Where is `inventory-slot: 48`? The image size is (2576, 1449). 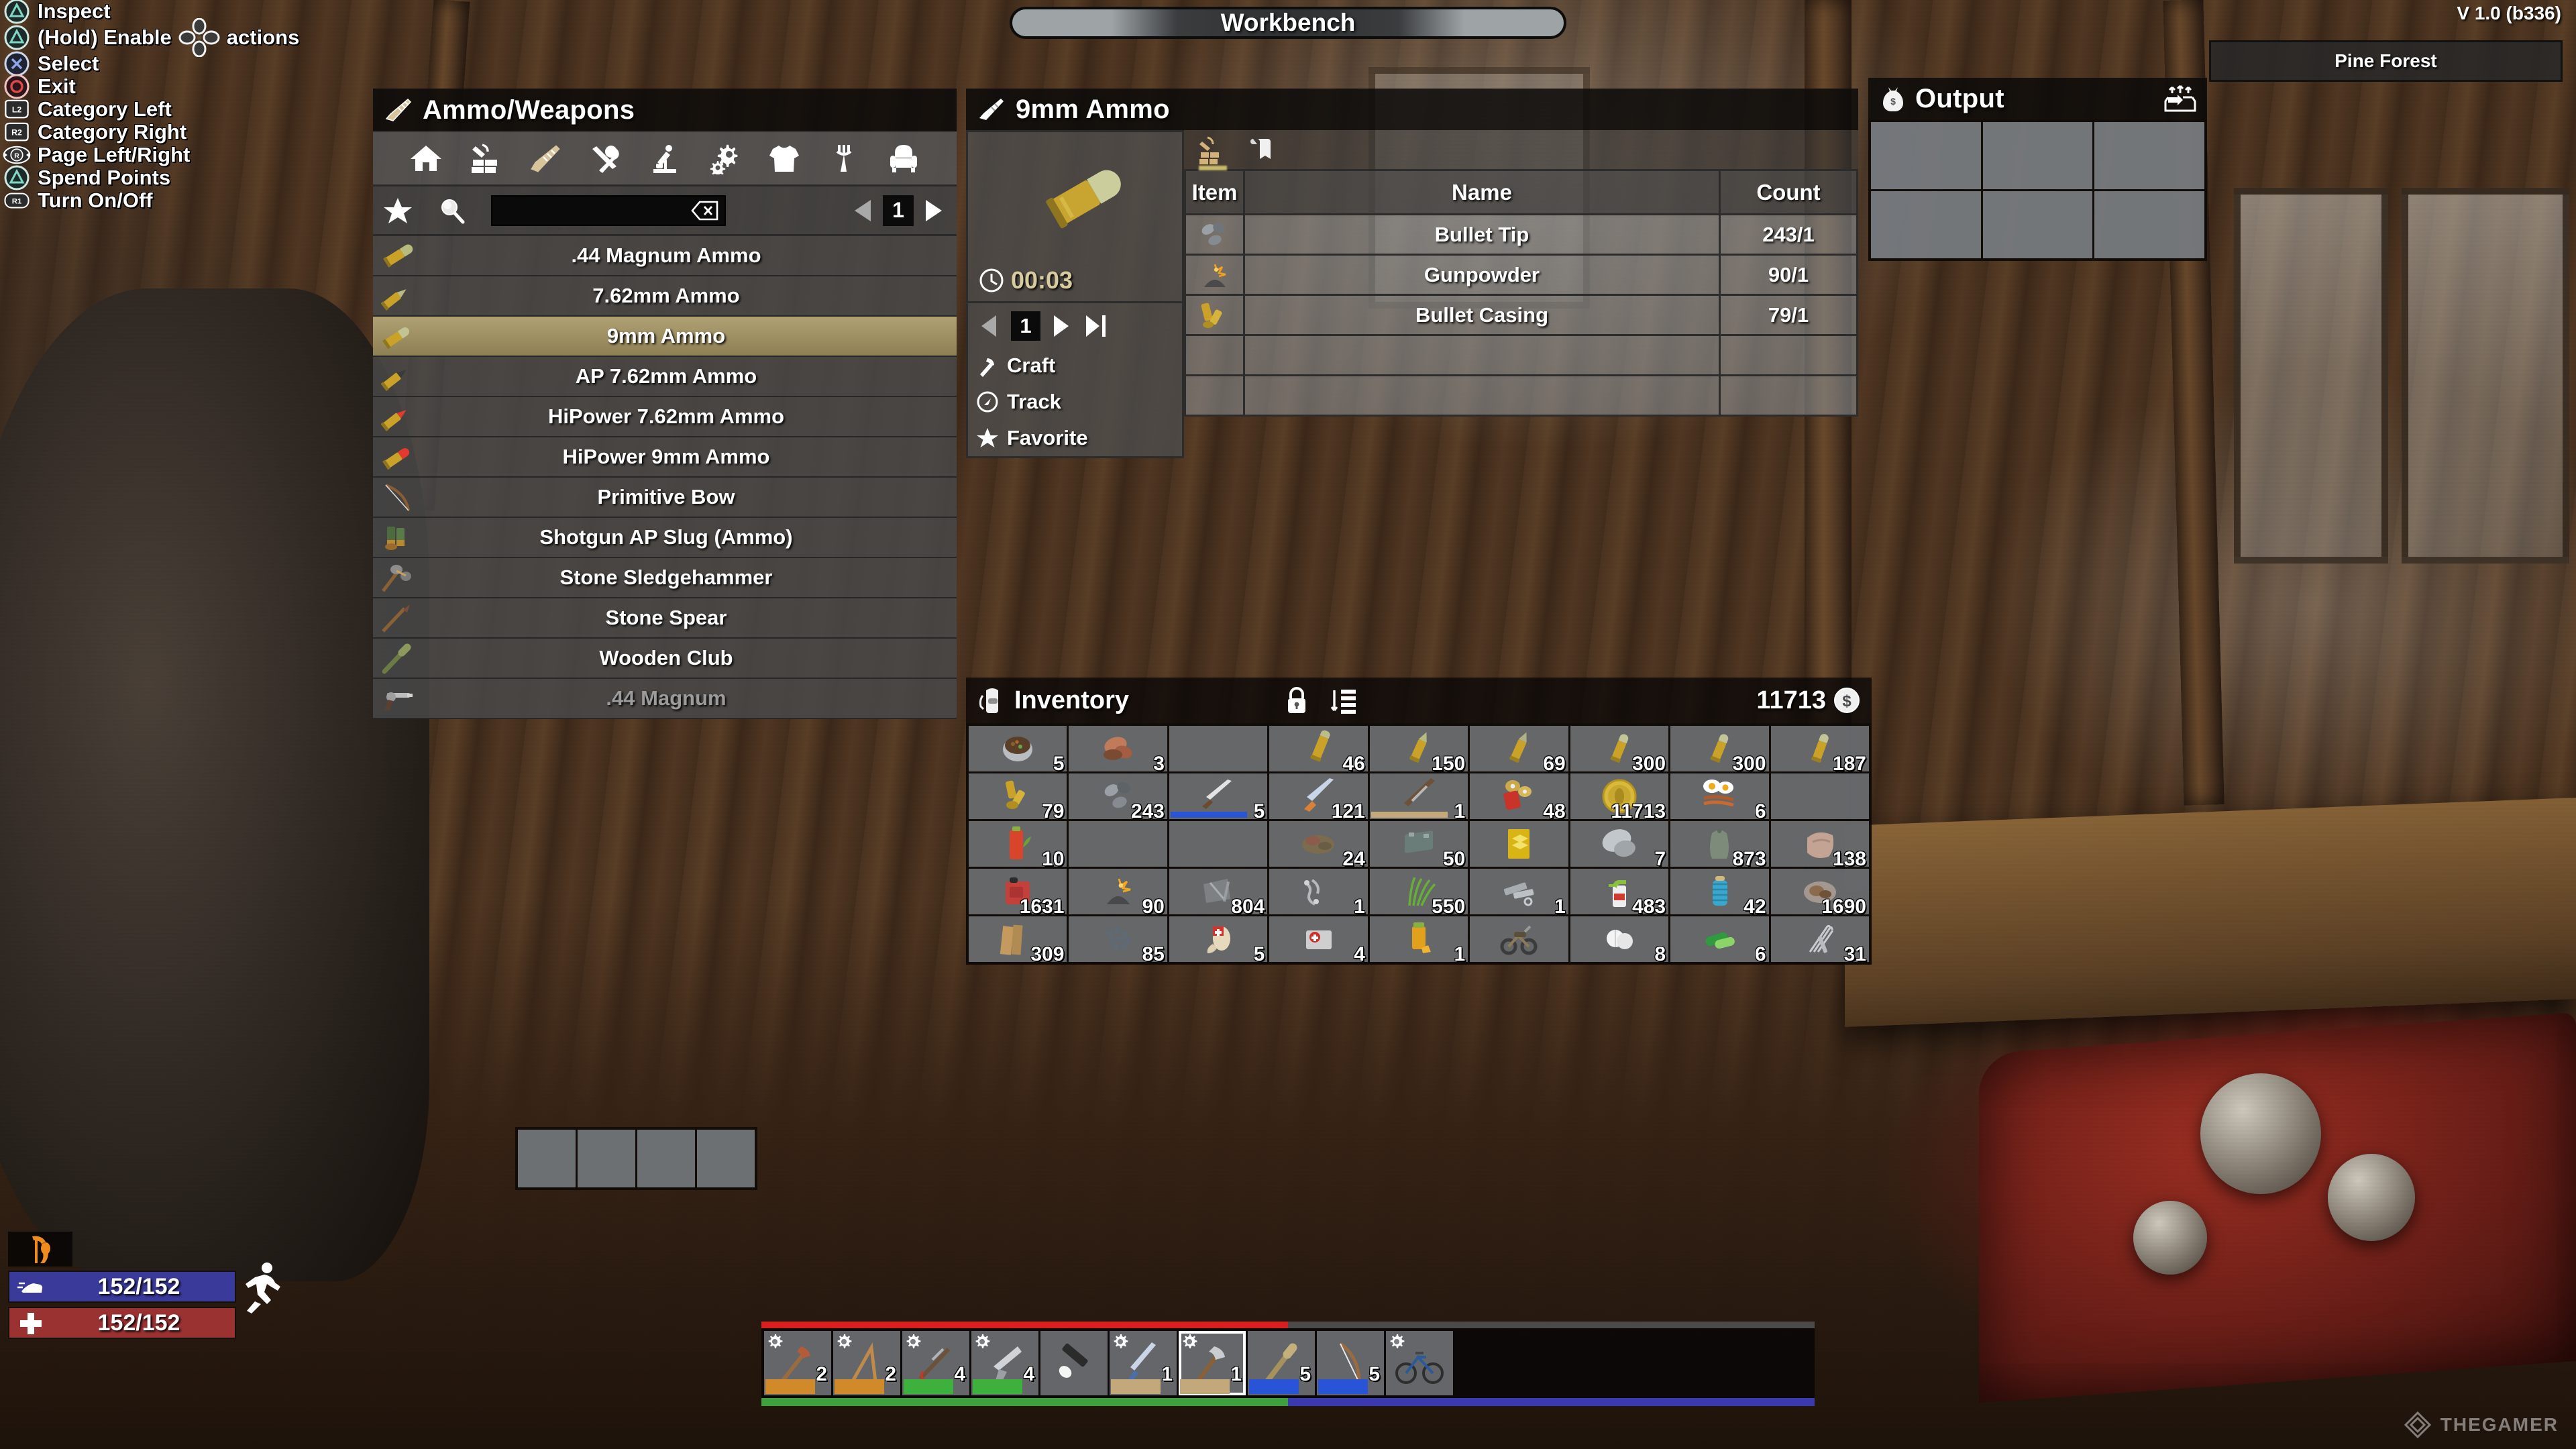
inventory-slot: 48 is located at coordinates (1519, 796).